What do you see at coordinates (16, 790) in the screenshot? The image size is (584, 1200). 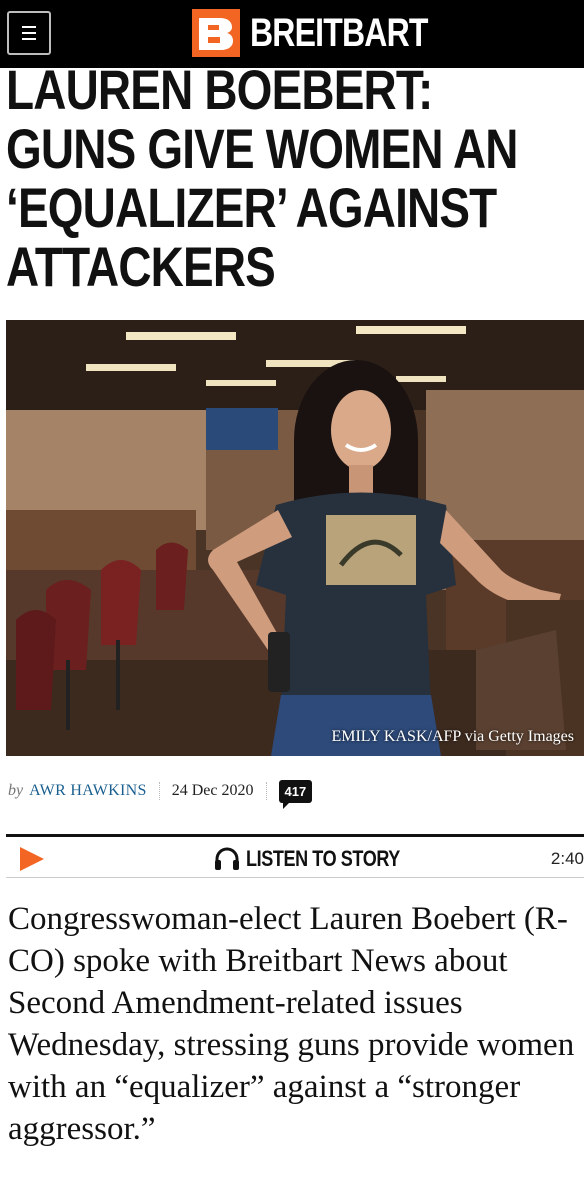 I see `byline-prefix: by` at bounding box center [16, 790].